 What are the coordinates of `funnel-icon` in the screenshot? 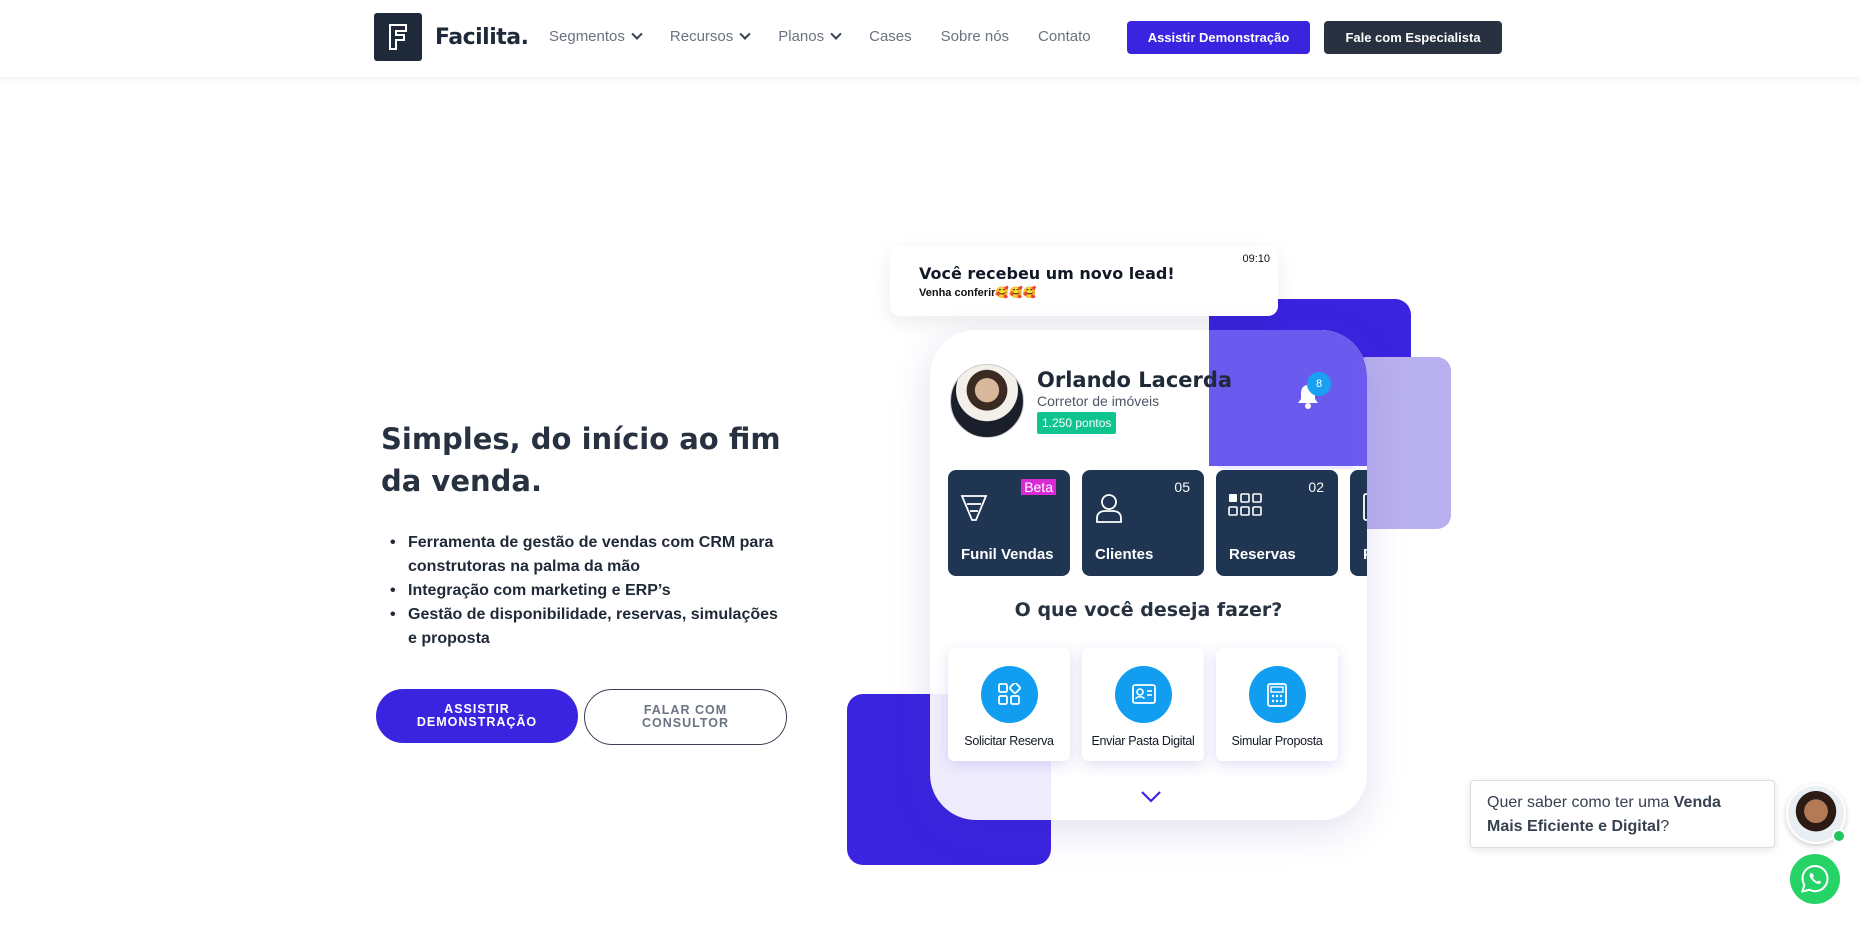 It's located at (974, 508).